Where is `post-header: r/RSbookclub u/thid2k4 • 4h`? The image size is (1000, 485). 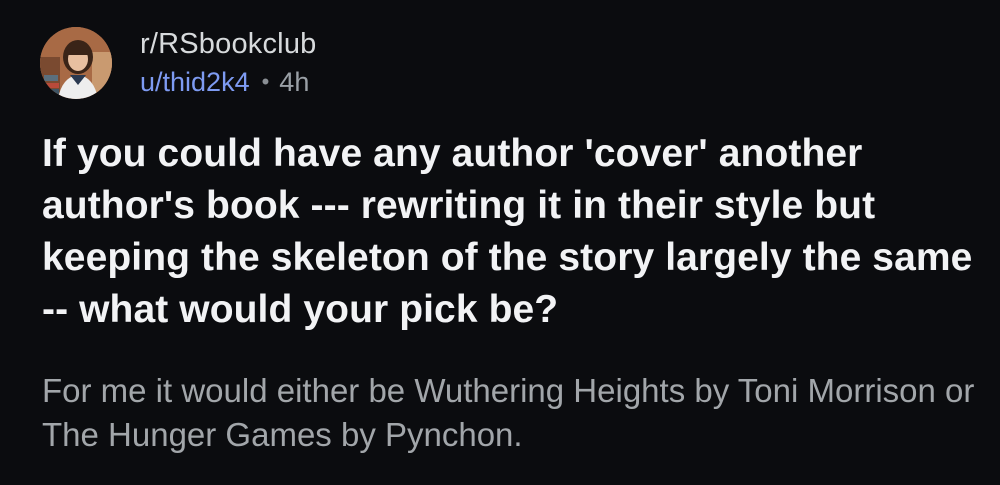
post-header: r/RSbookclub u/thid2k4 • 4h is located at coordinates (178, 63).